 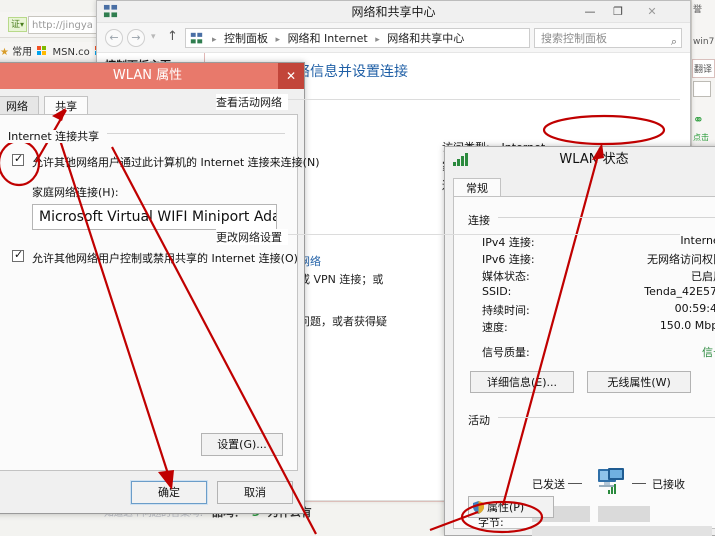 What do you see at coordinates (377, 40) in the screenshot?
I see `breadcrumb-sep-2: ▸` at bounding box center [377, 40].